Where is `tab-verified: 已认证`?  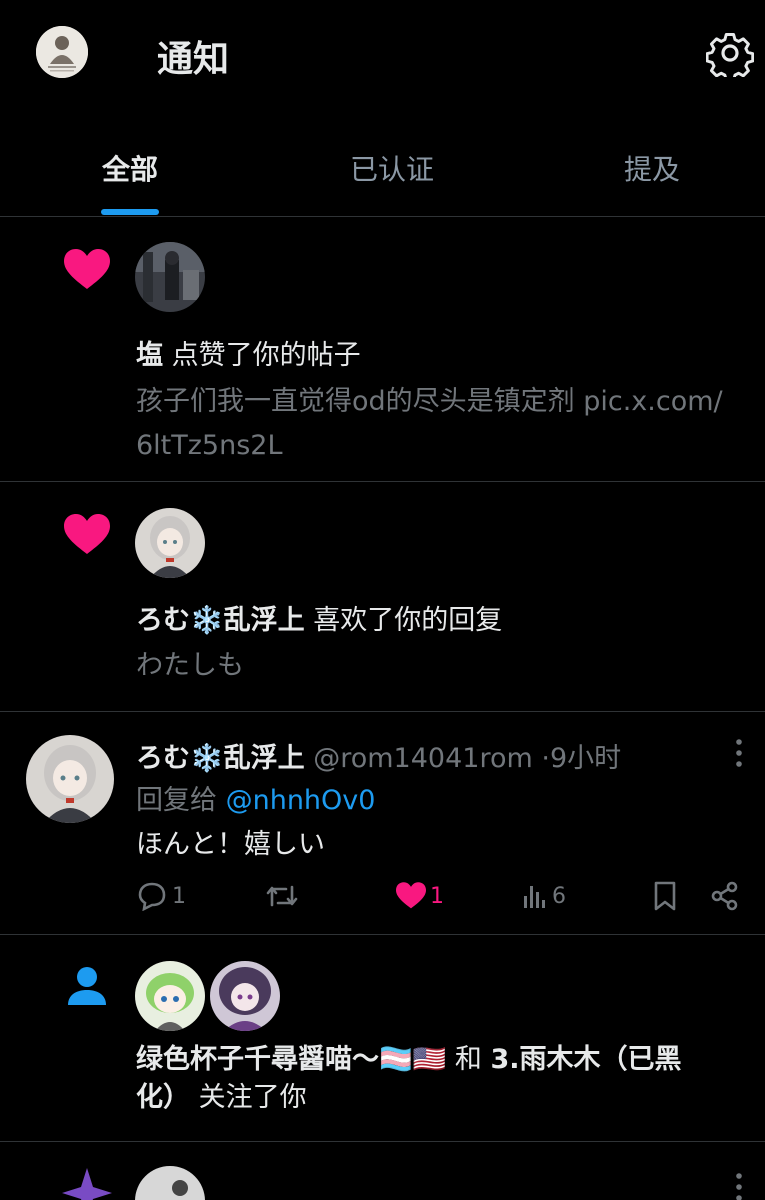
tab-verified: 已认证 is located at coordinates (392, 168).